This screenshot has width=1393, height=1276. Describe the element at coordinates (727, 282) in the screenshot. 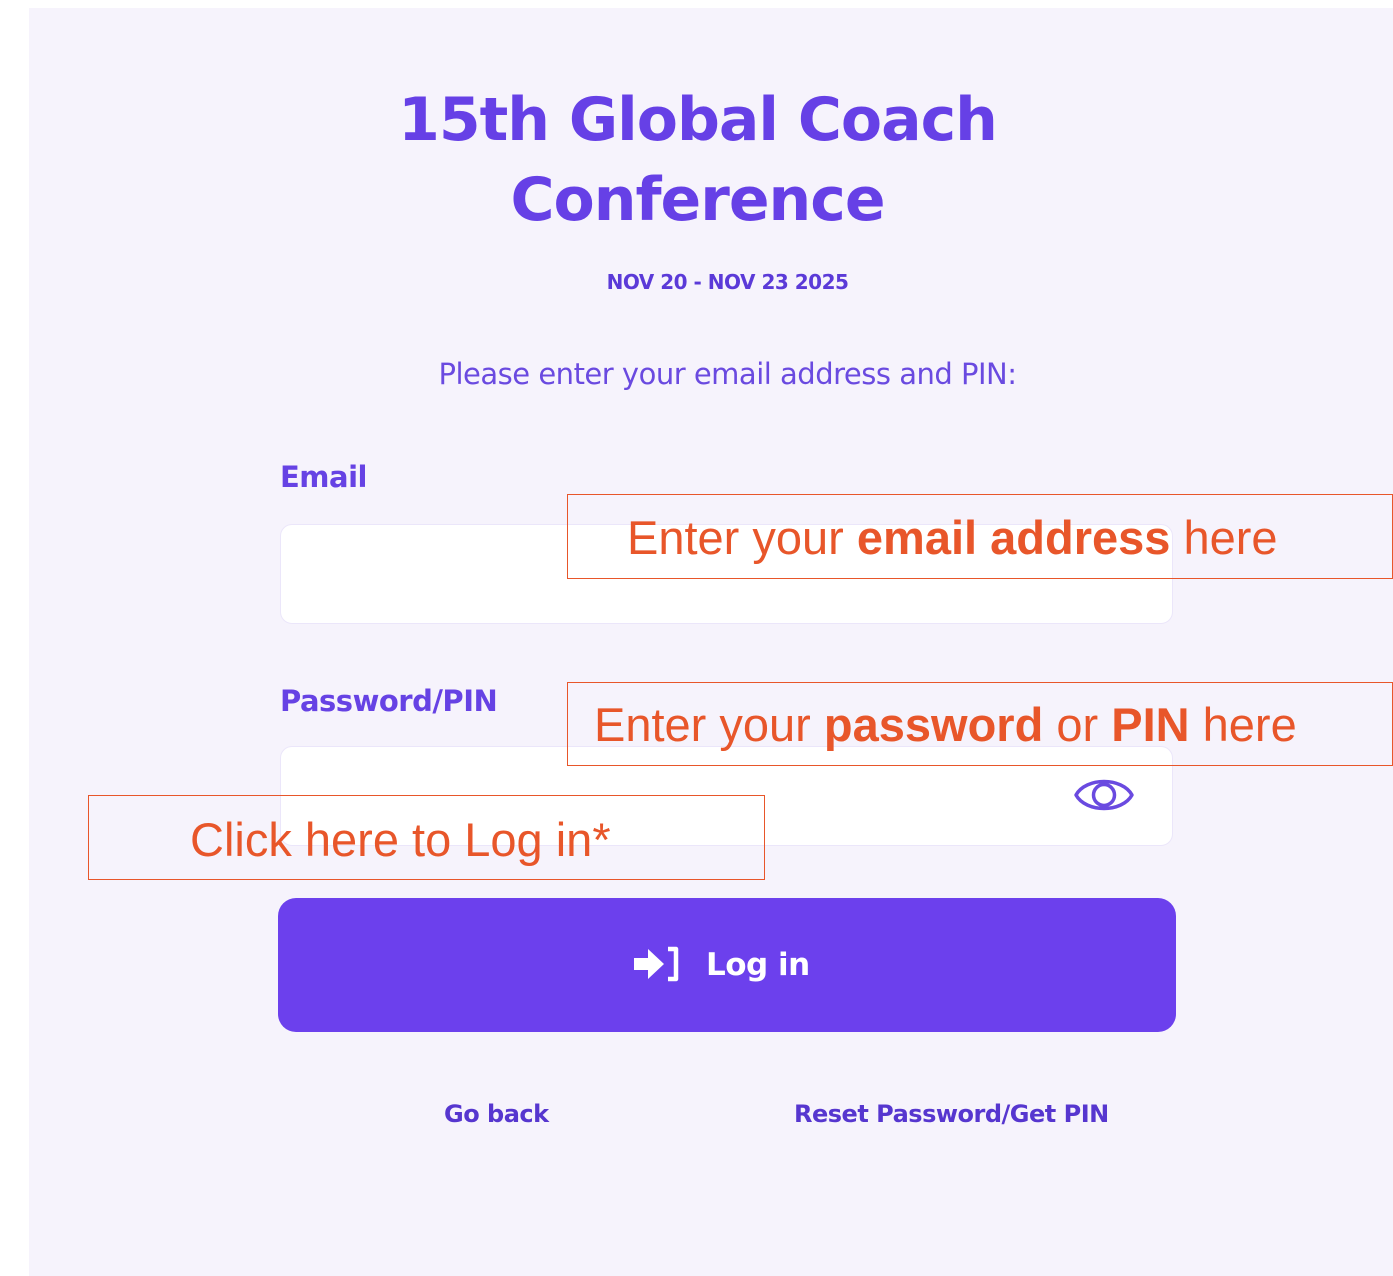

I see `event-dates: NOV 20 - NOV 23 2025` at that location.